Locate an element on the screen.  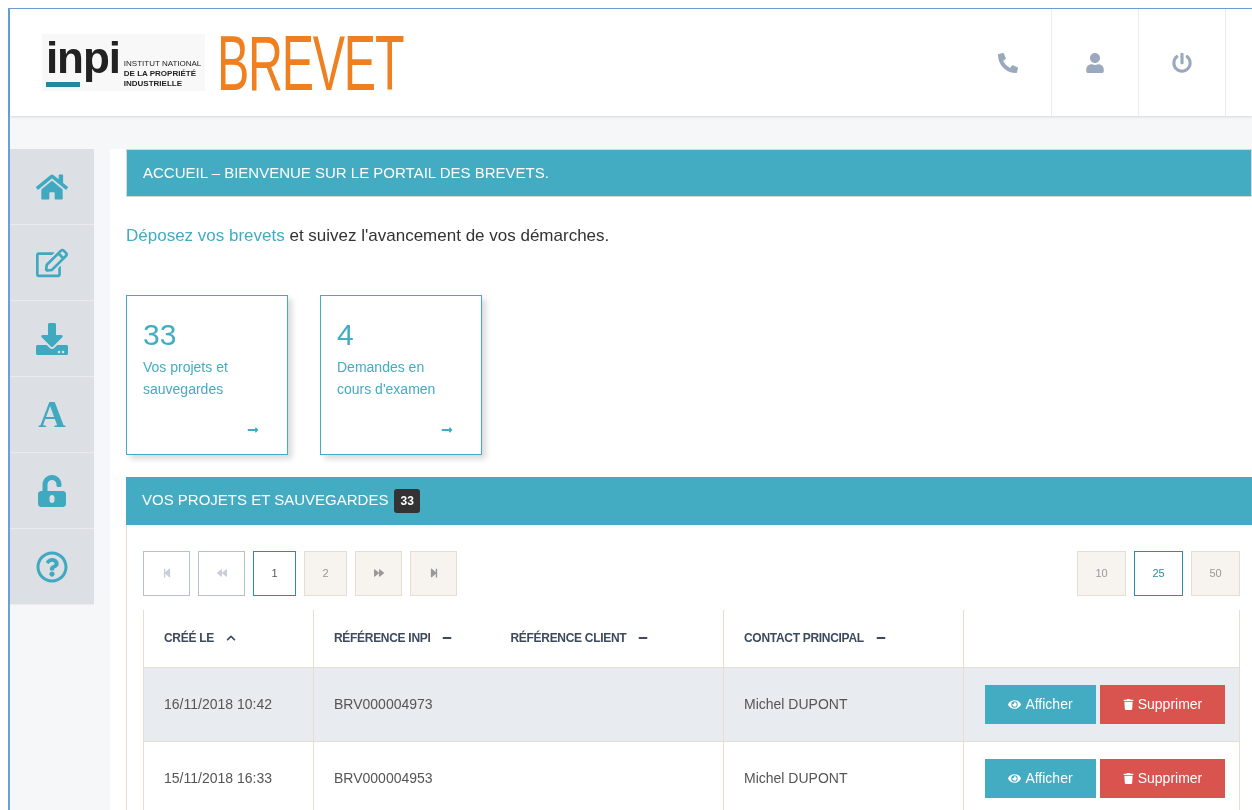
page-size-button: 50 is located at coordinates (1215, 573).